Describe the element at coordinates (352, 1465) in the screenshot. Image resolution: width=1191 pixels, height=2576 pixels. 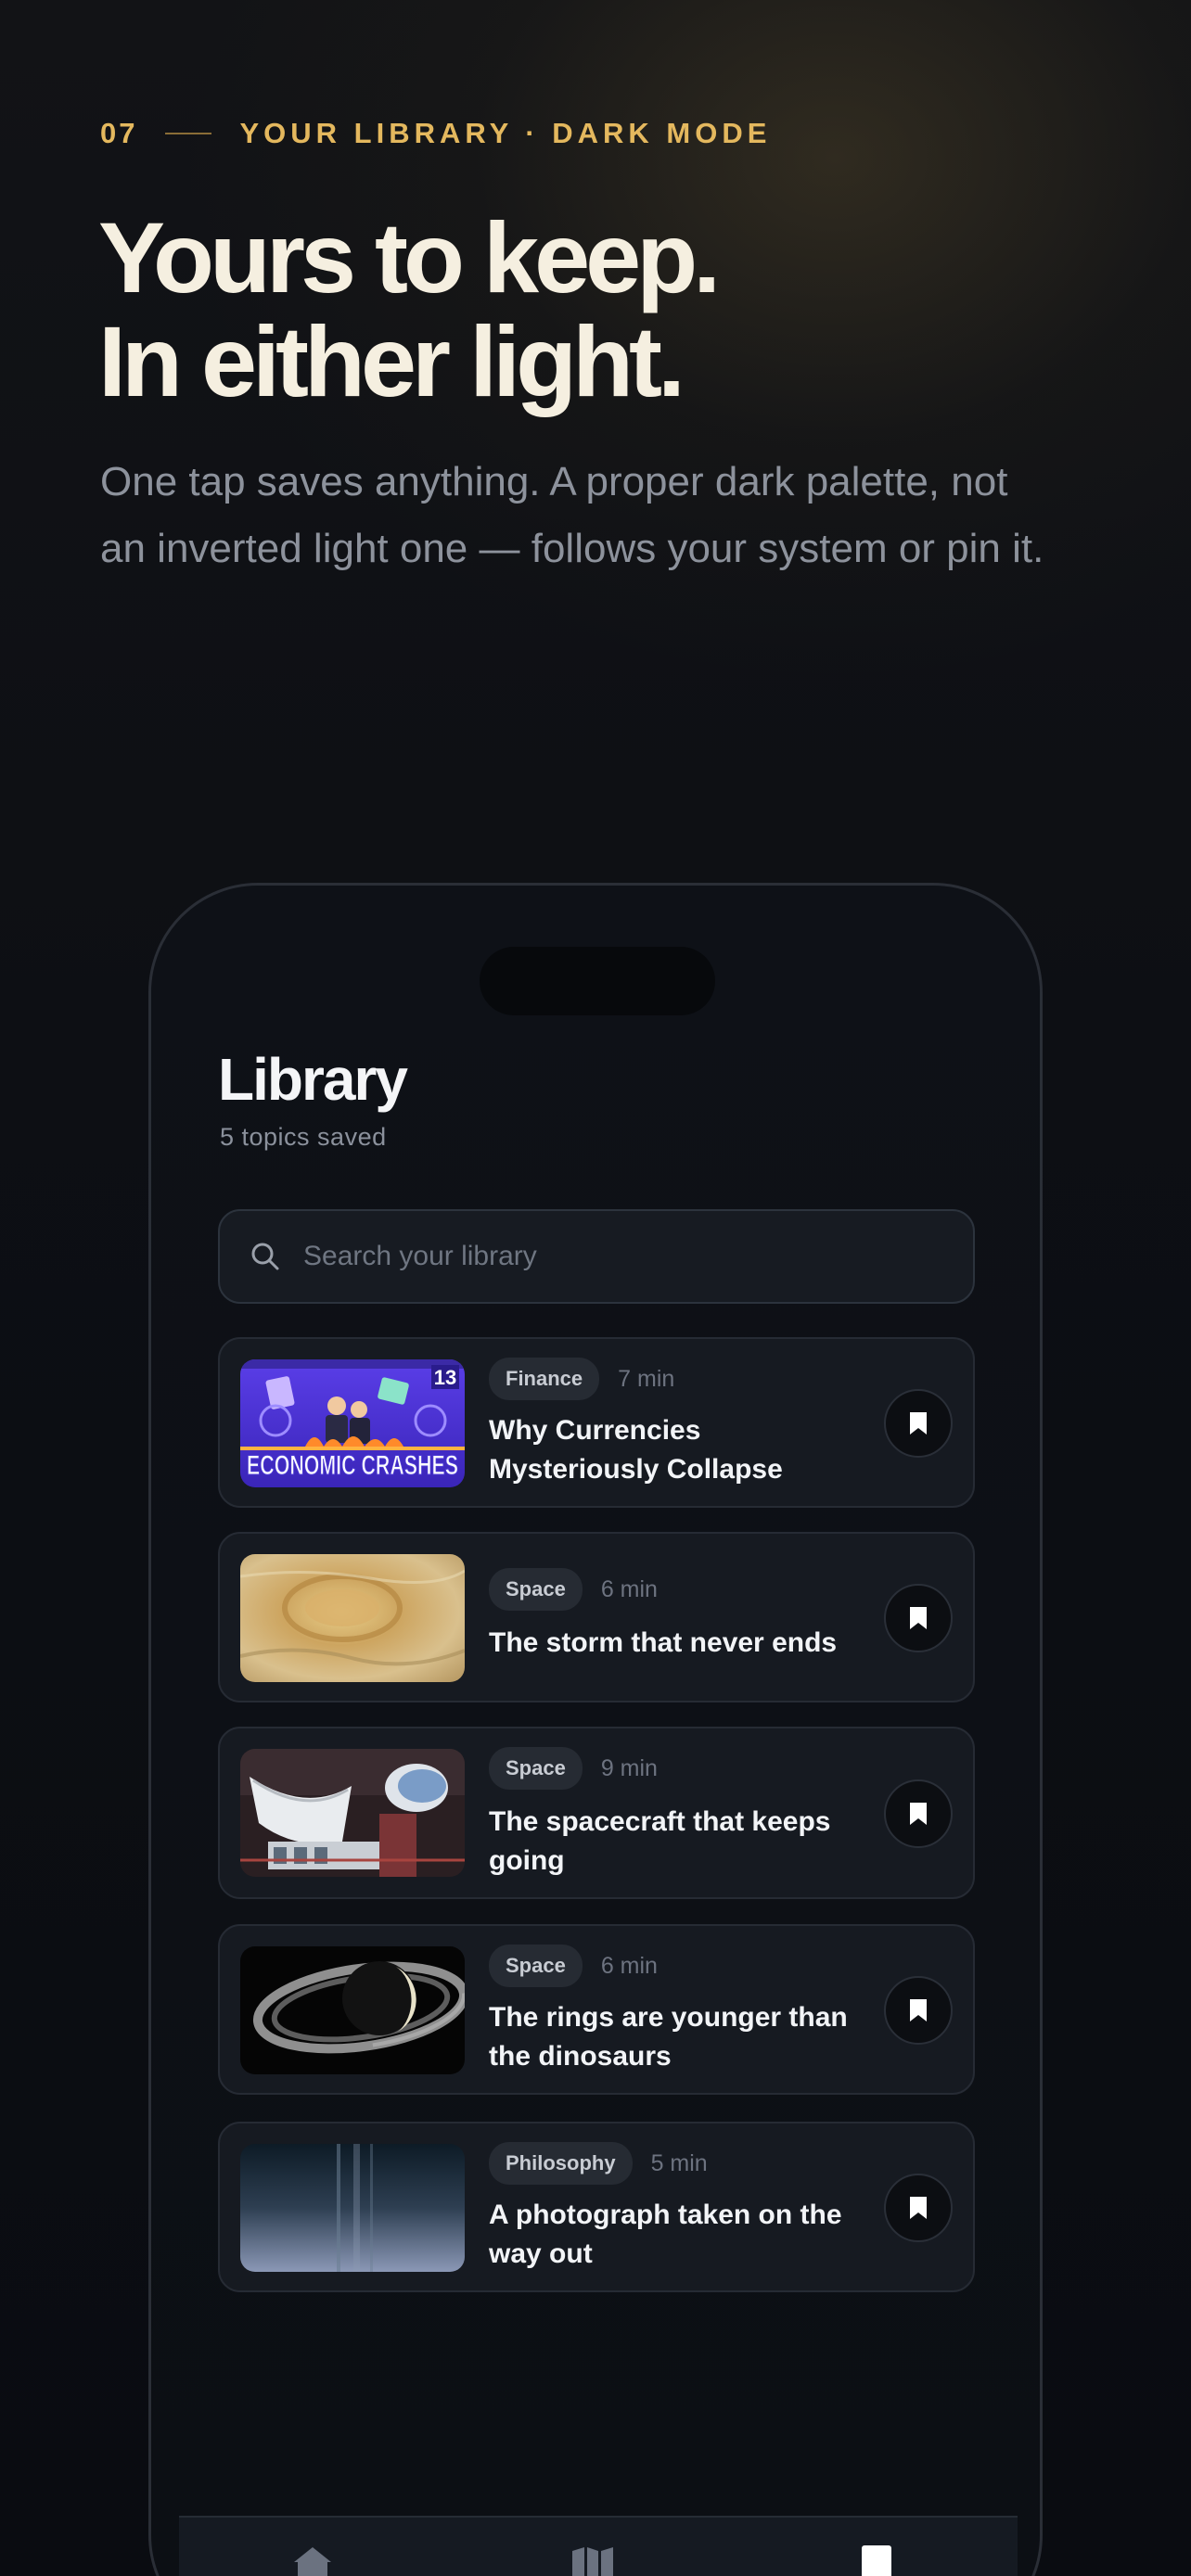
I see `thumbnail-caption: ECONOMIC CRASHES` at that location.